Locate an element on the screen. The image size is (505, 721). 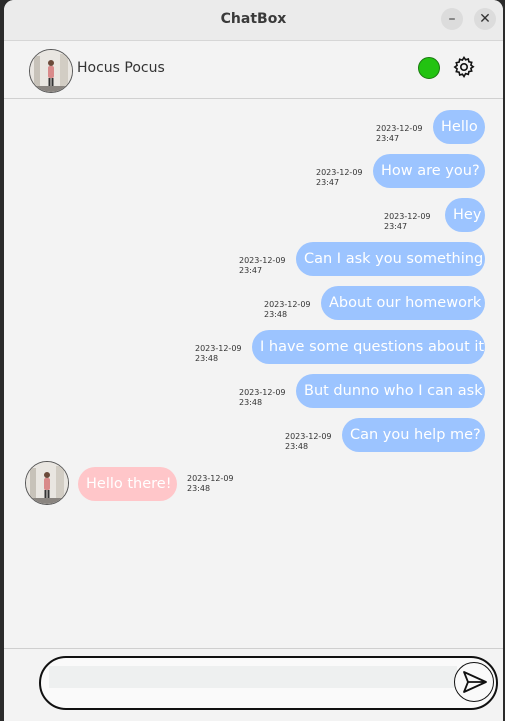
outgoing-message: Hello is located at coordinates (459, 127).